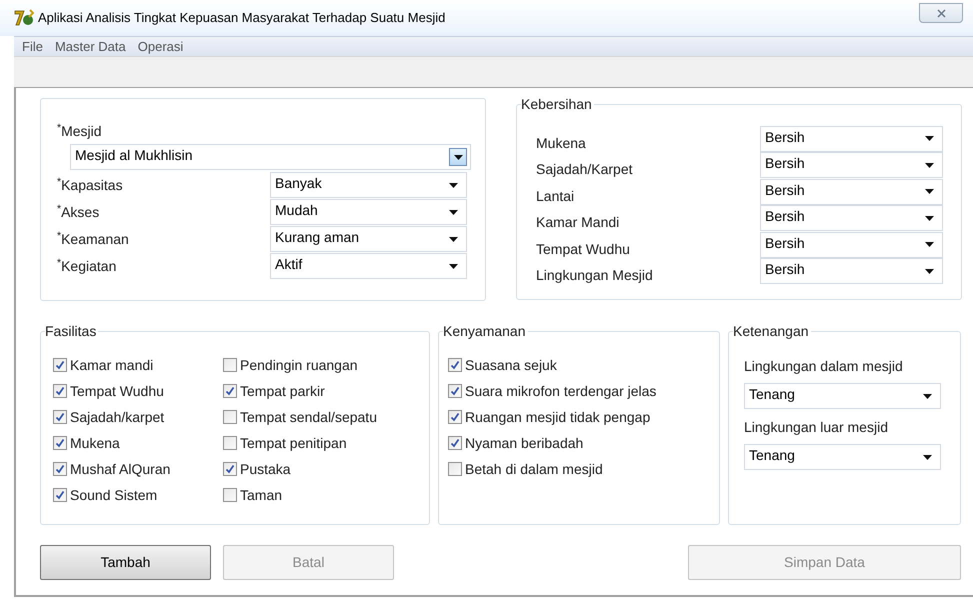 The image size is (973, 599). Describe the element at coordinates (300, 365) in the screenshot. I see `checkbox-item: Pendingin ruangan` at that location.